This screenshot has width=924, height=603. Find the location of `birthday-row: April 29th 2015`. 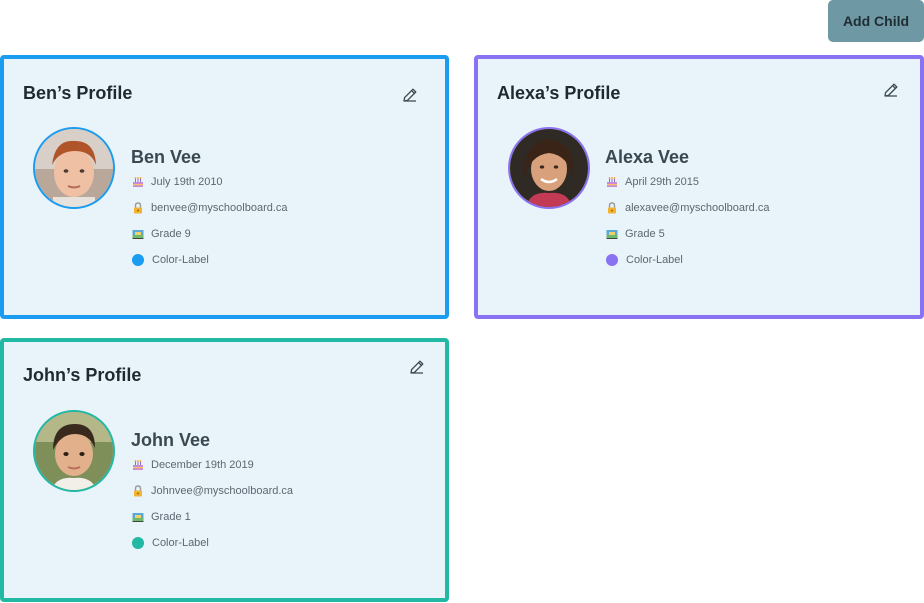

birthday-row: April 29th 2015 is located at coordinates (687, 182).